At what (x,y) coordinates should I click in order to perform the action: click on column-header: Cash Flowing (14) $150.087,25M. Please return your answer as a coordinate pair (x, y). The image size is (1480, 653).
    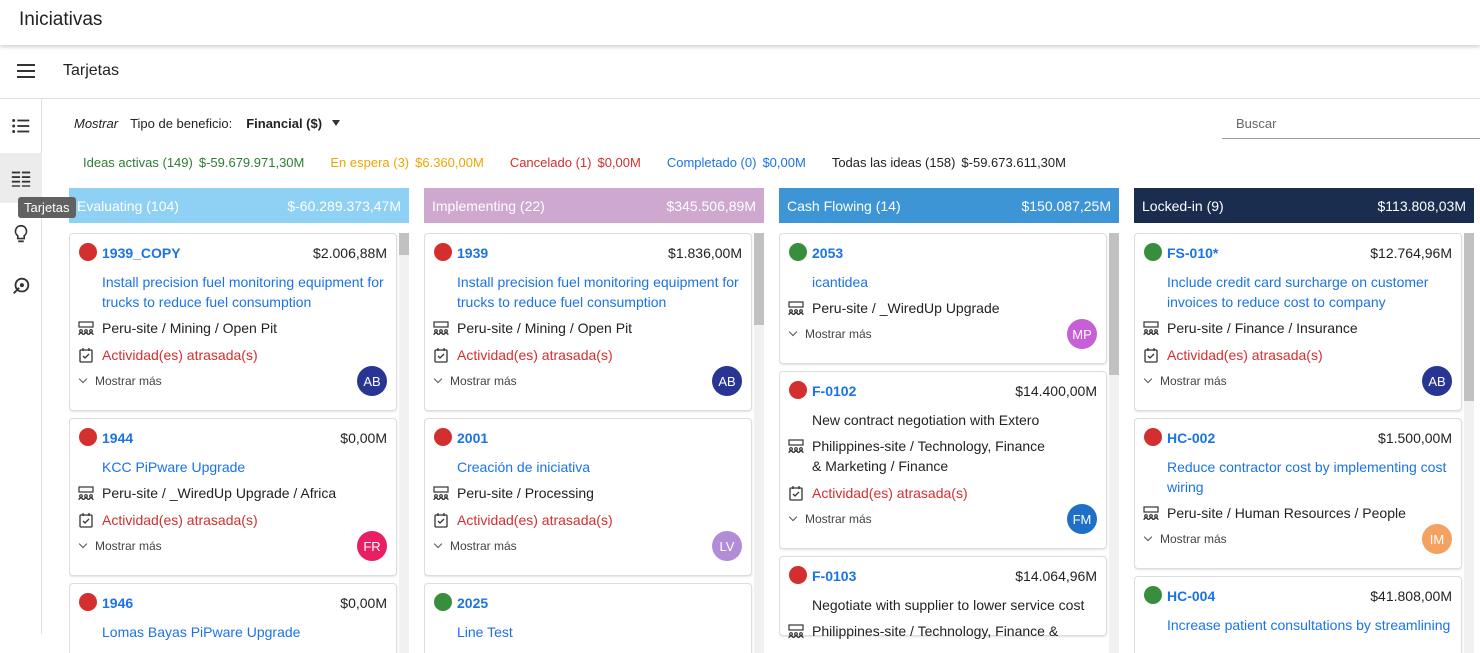
    Looking at the image, I should click on (949, 205).